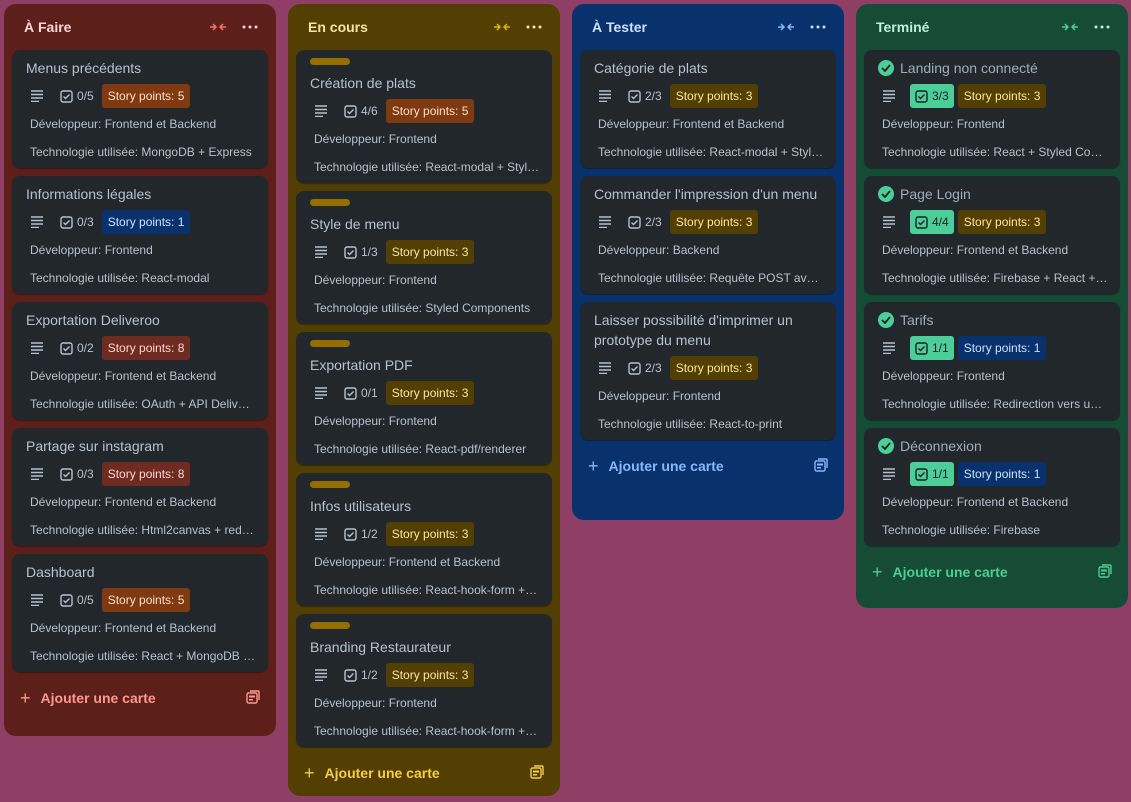 The width and height of the screenshot is (1131, 802). I want to click on story-points-label: Story points: 5, so click(146, 96).